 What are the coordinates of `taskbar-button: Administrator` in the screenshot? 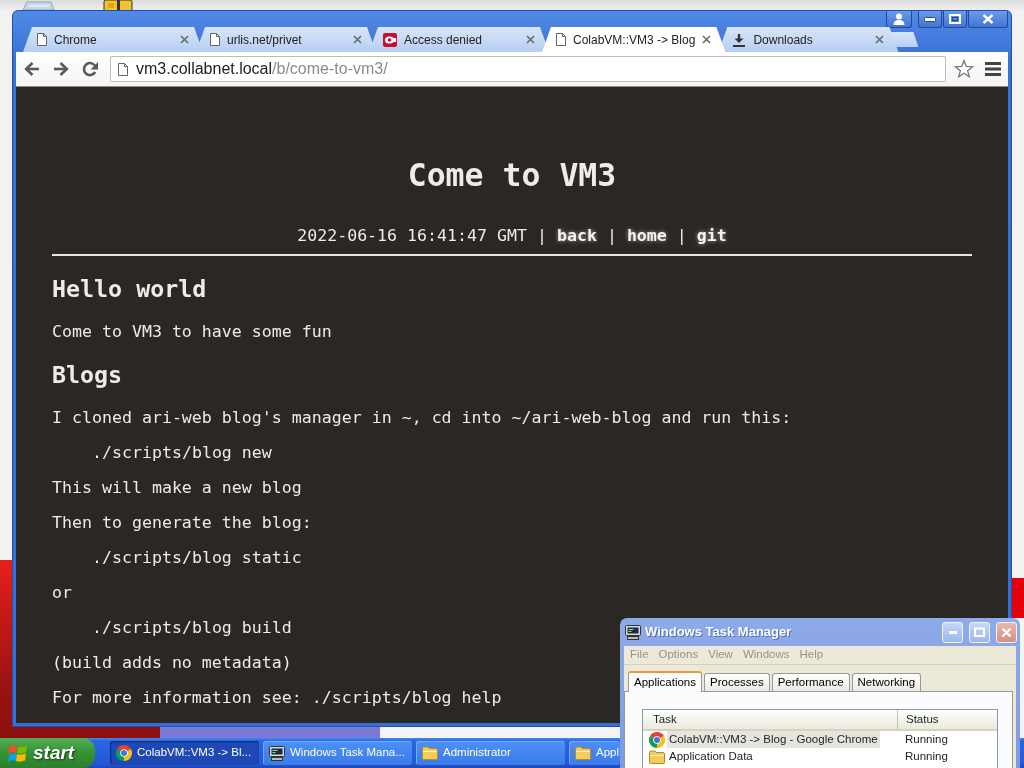 It's located at (490, 753).